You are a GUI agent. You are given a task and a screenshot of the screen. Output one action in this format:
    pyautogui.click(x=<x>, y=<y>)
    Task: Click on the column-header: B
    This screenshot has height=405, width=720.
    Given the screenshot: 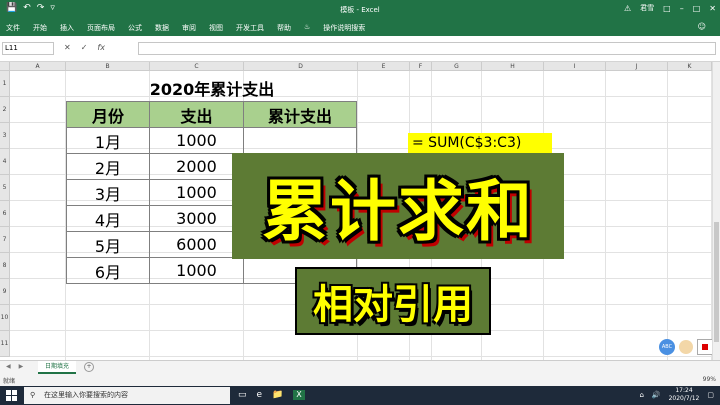 What is the action you would take?
    pyautogui.click(x=108, y=66)
    